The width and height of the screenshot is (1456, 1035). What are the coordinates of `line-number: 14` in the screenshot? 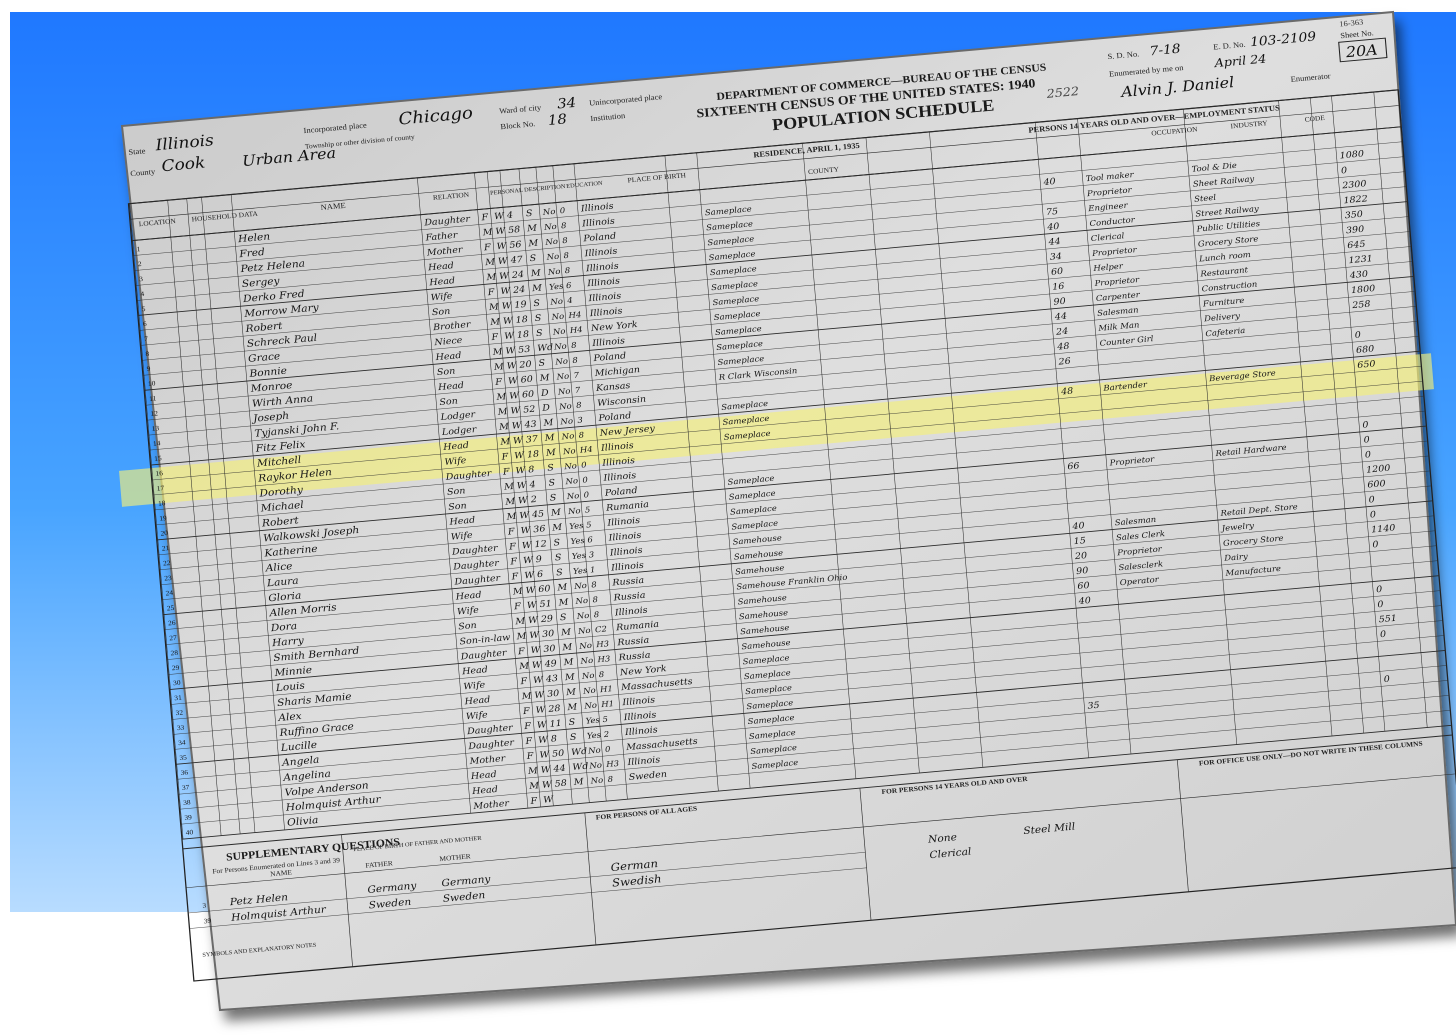 It's located at (157, 443).